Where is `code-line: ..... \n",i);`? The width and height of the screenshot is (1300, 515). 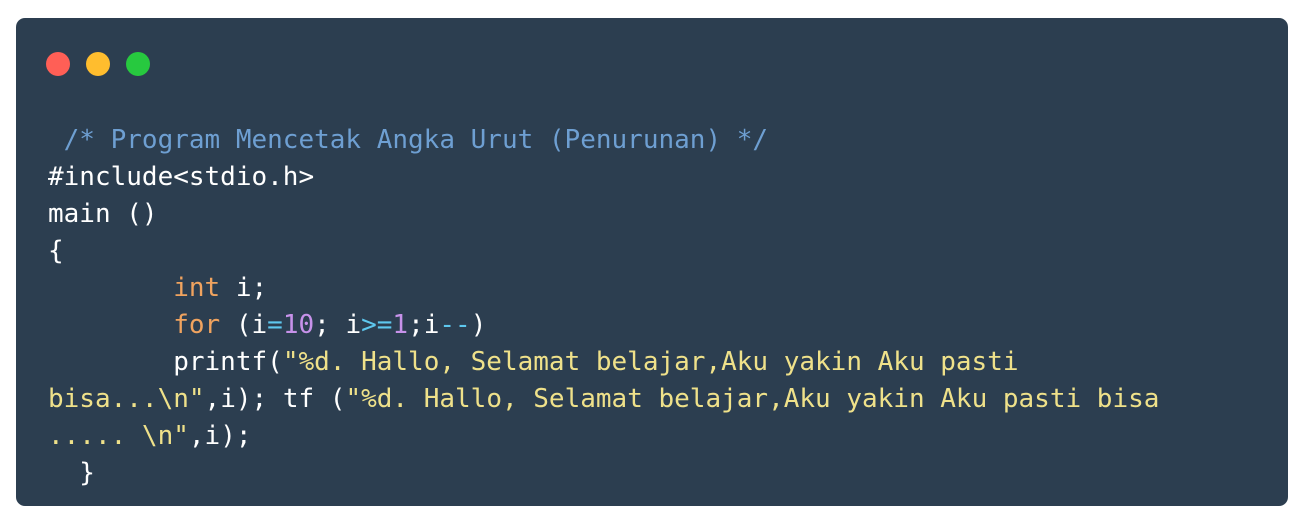 code-line: ..... \n",i); is located at coordinates (663, 436).